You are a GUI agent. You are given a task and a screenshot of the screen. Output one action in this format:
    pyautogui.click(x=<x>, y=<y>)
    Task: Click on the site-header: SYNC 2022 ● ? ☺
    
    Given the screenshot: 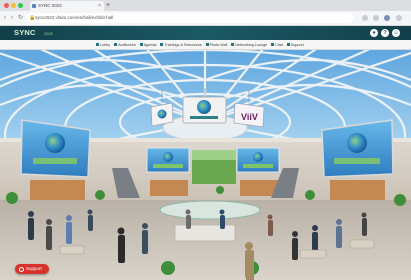 What is the action you would take?
    pyautogui.click(x=205, y=33)
    